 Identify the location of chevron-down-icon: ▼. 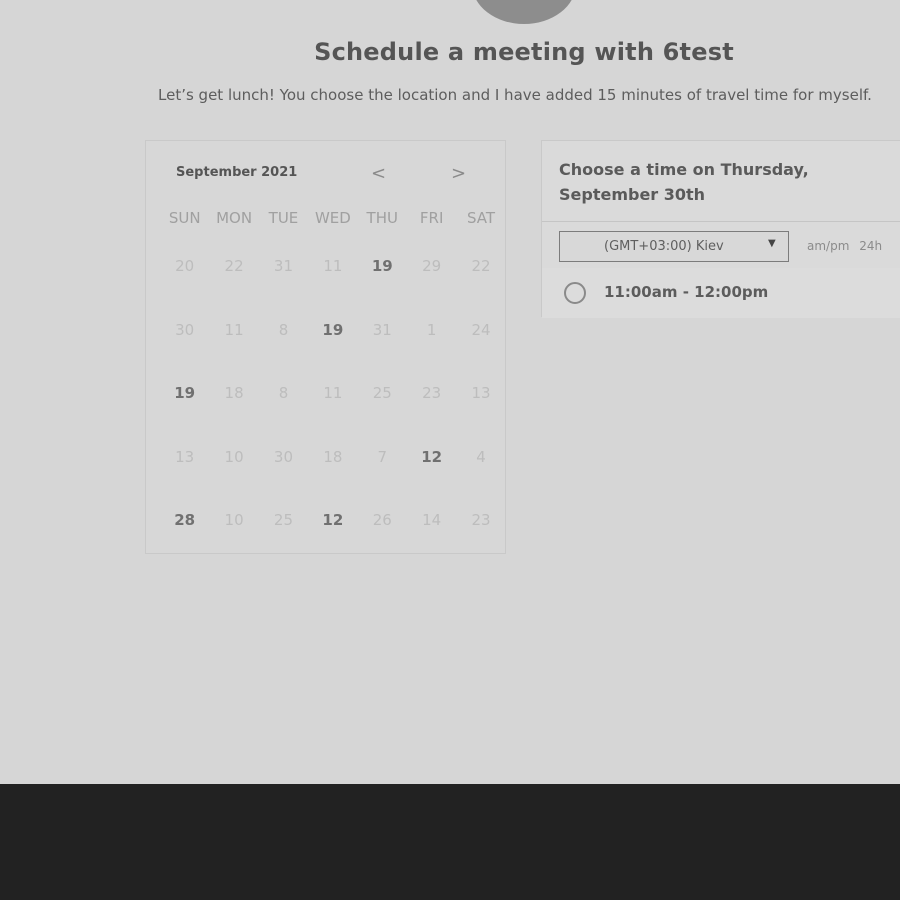
(772, 243).